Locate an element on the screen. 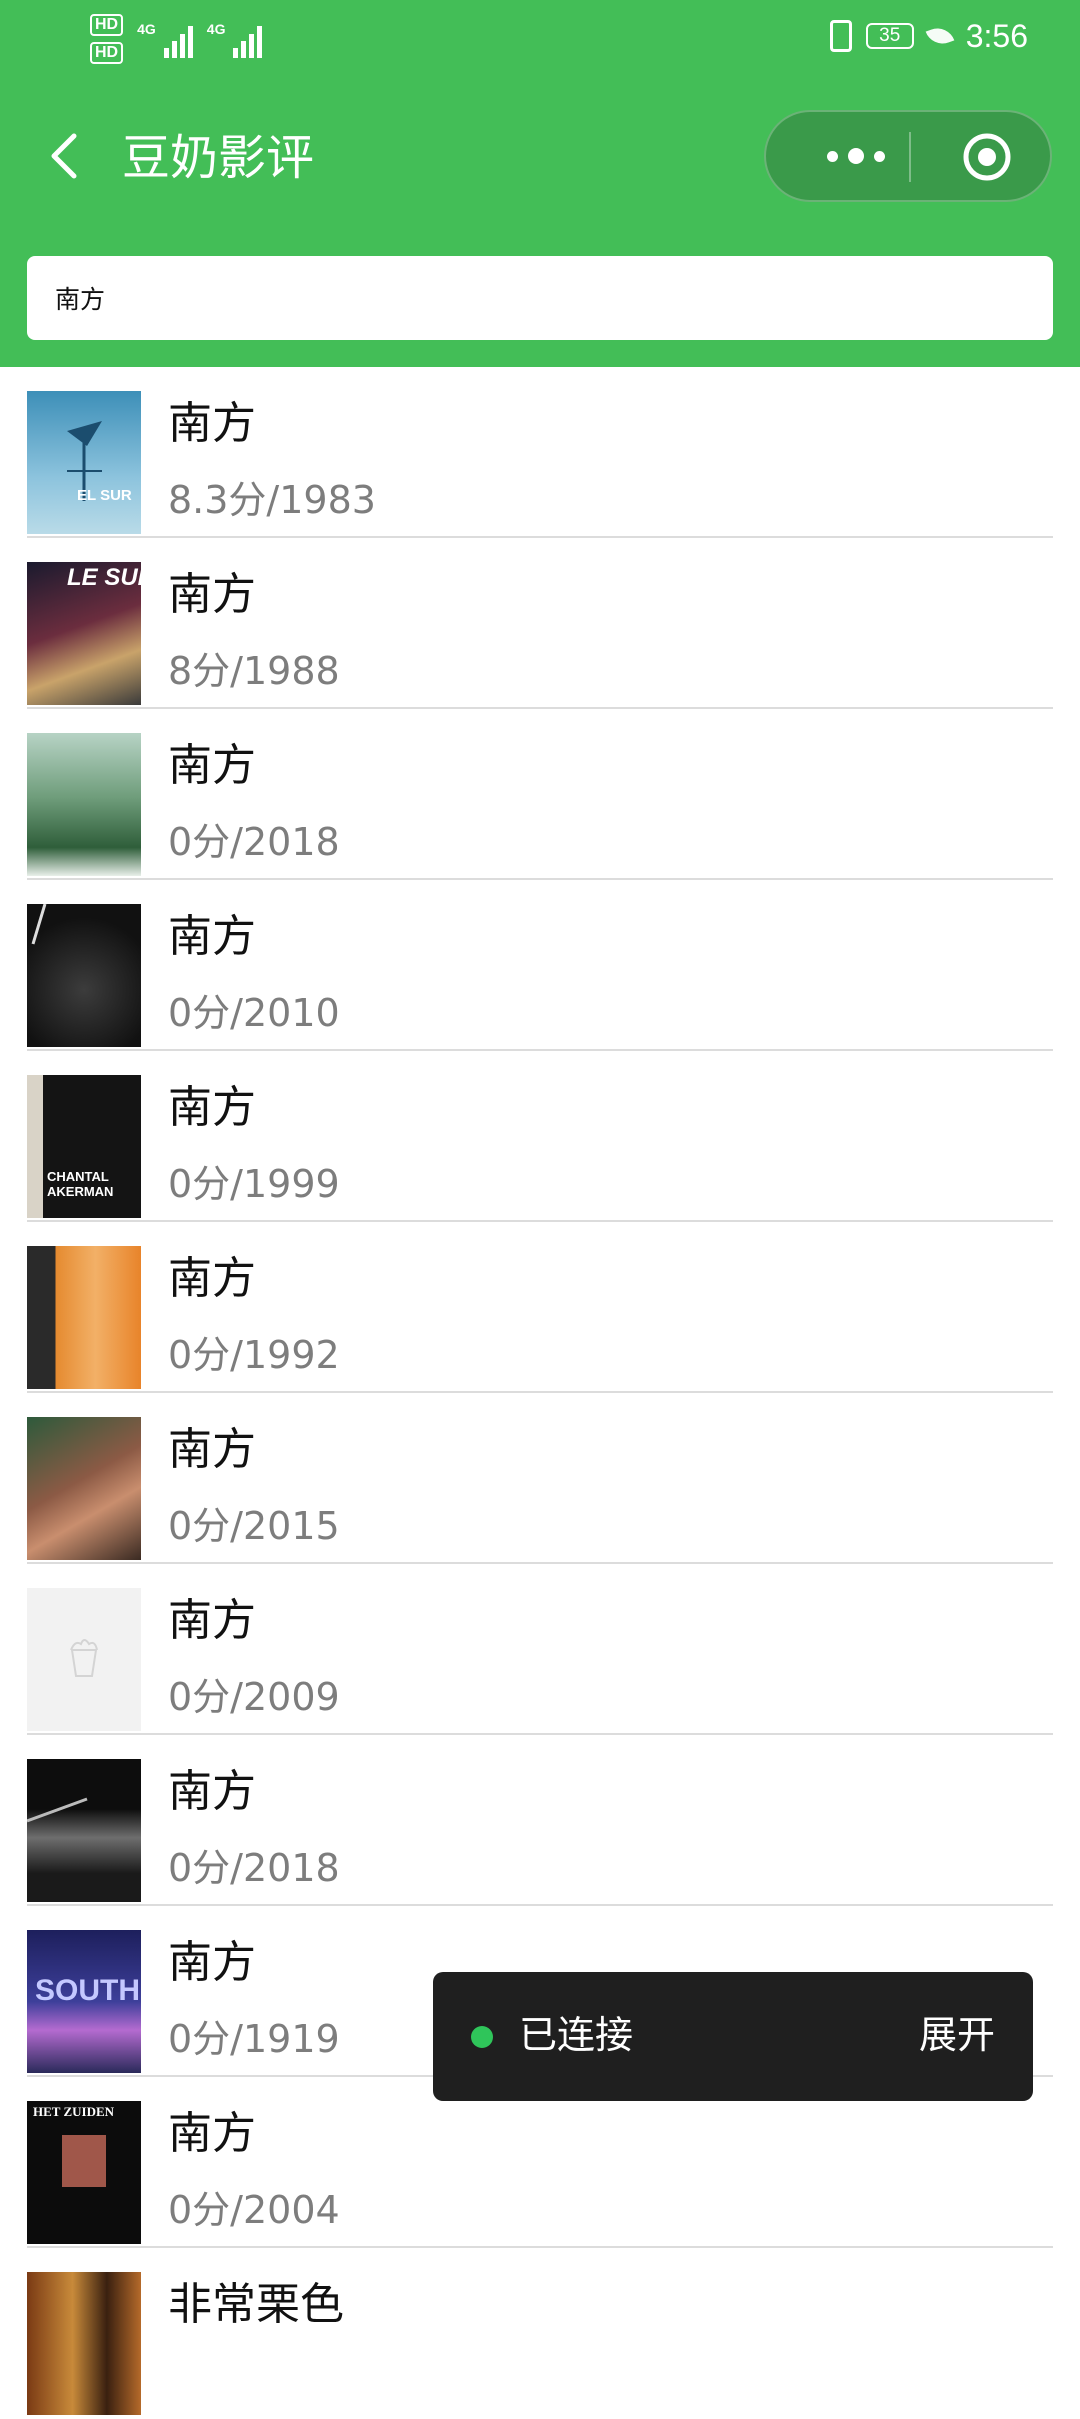 This screenshot has height=2419, width=1080. battery-icon: 35 is located at coordinates (889, 36).